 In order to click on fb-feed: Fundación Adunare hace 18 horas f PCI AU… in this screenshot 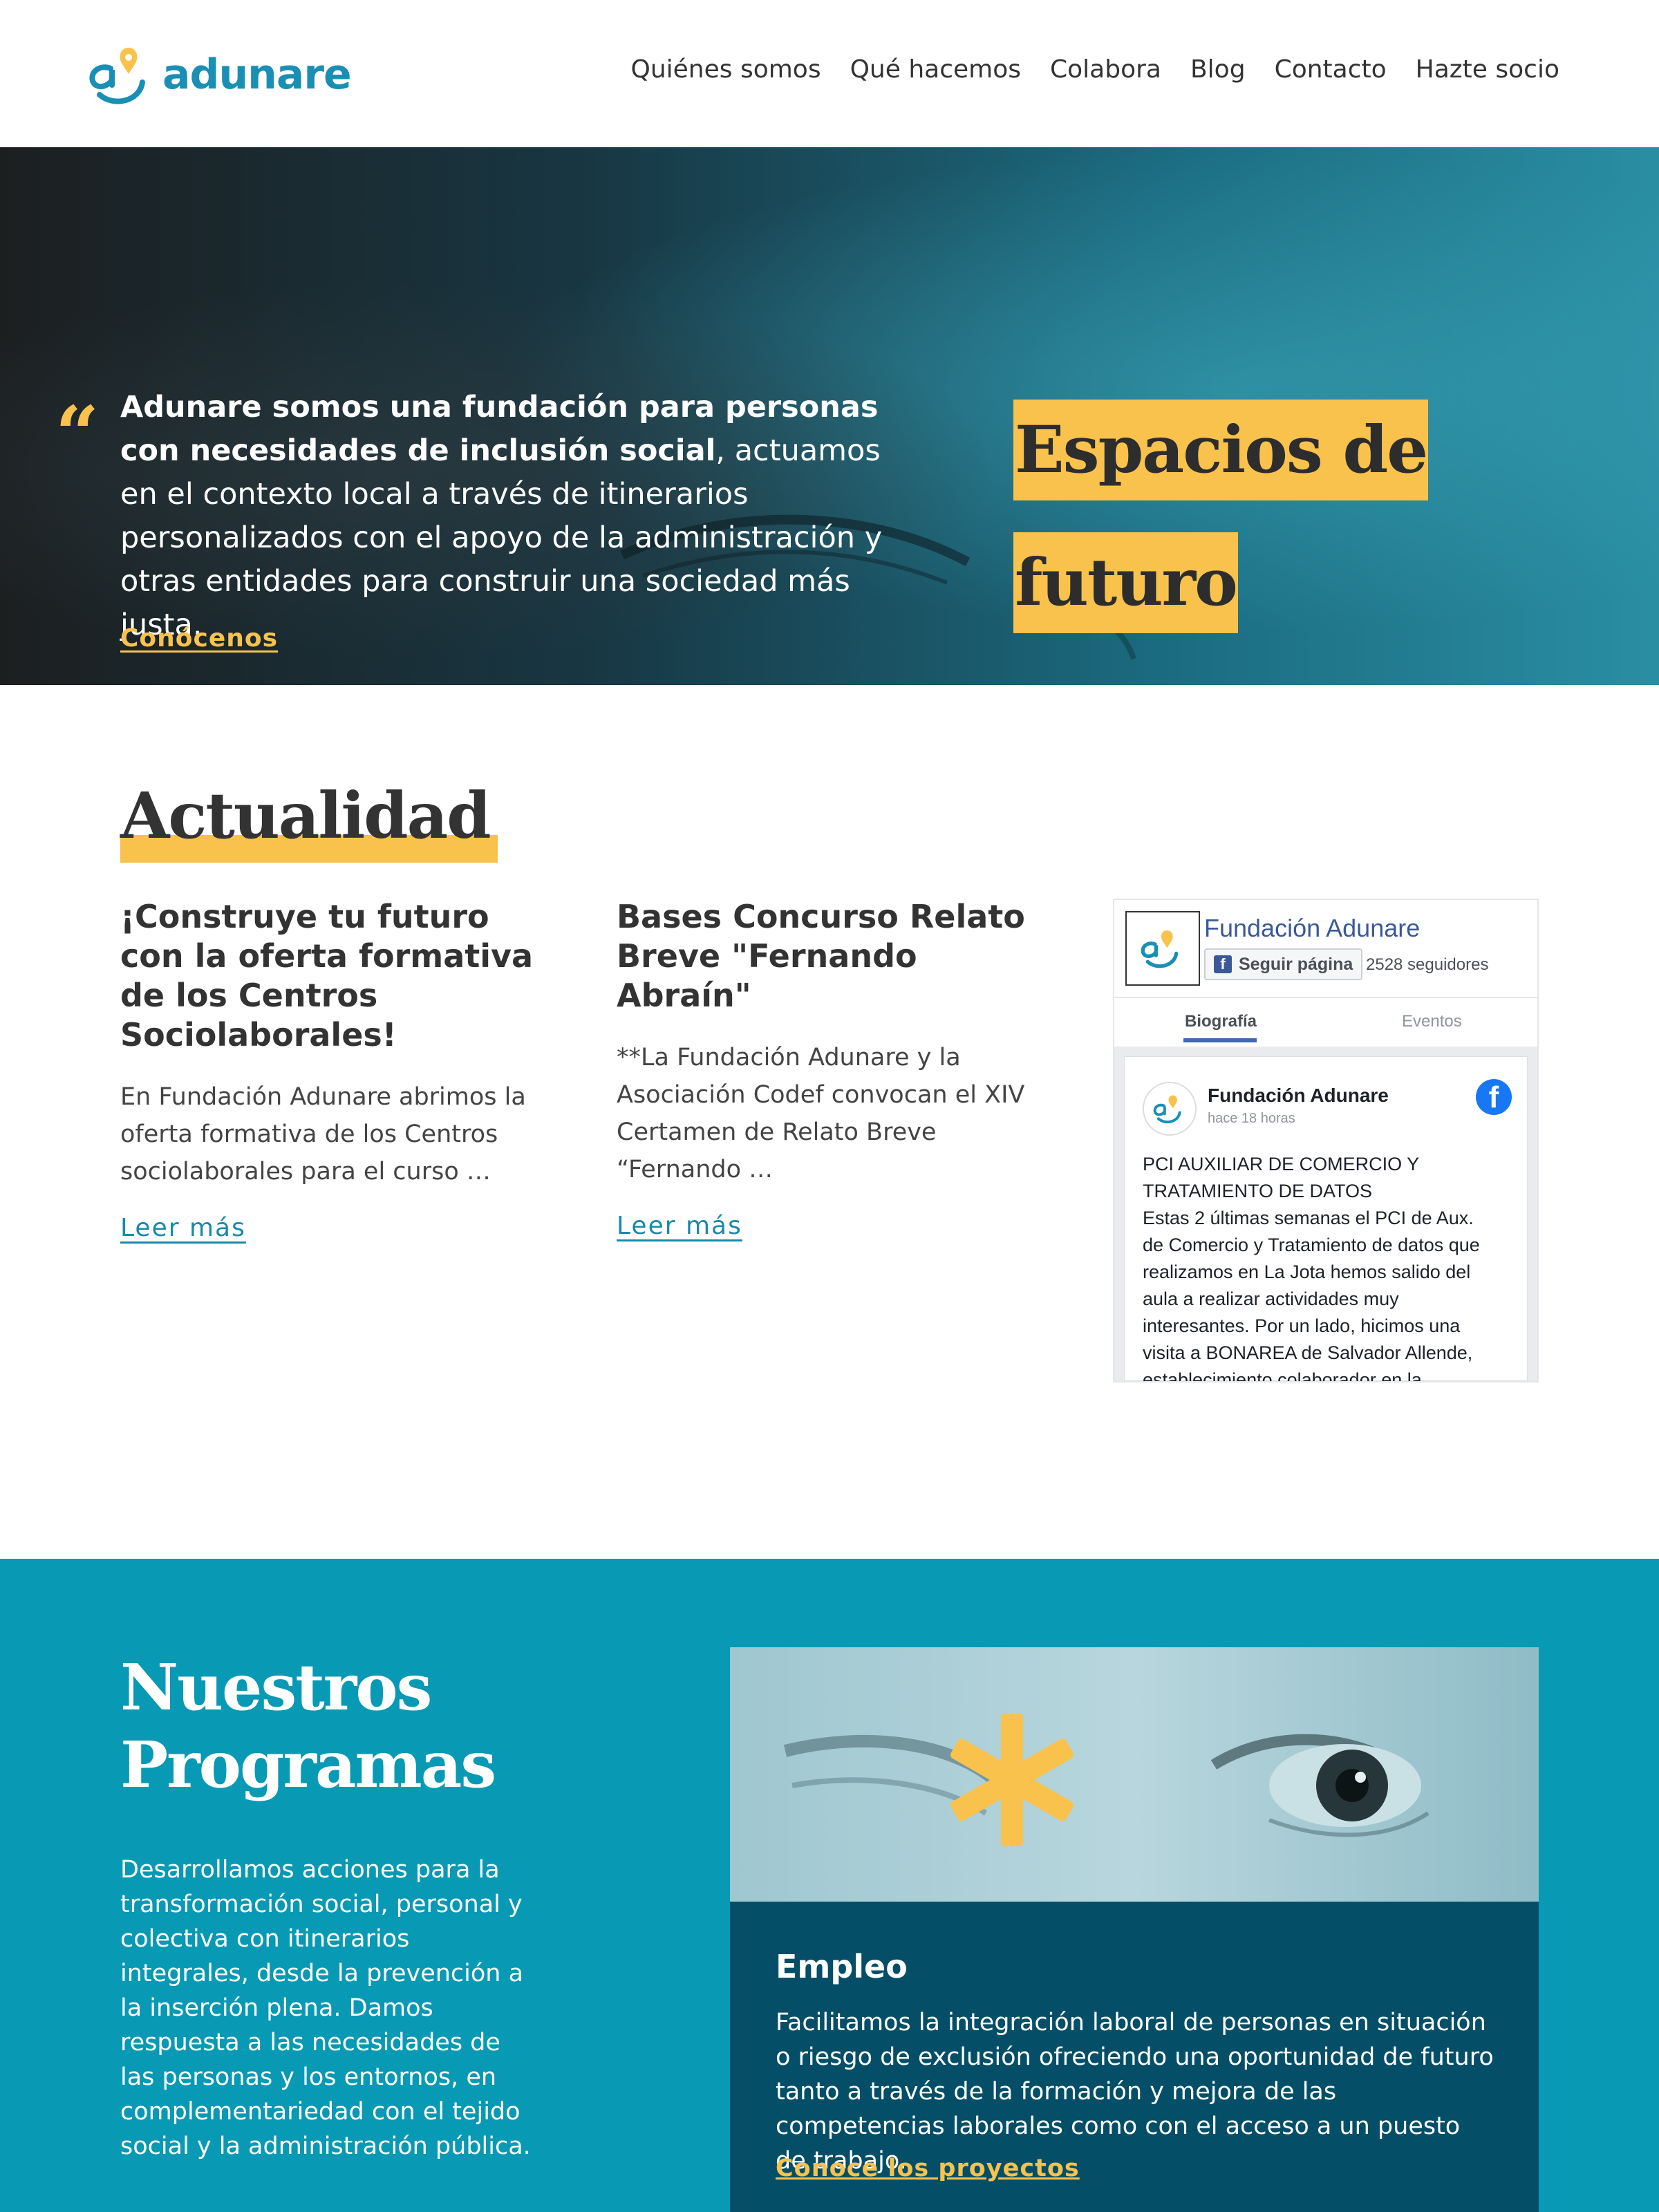, I will do `click(1325, 1214)`.